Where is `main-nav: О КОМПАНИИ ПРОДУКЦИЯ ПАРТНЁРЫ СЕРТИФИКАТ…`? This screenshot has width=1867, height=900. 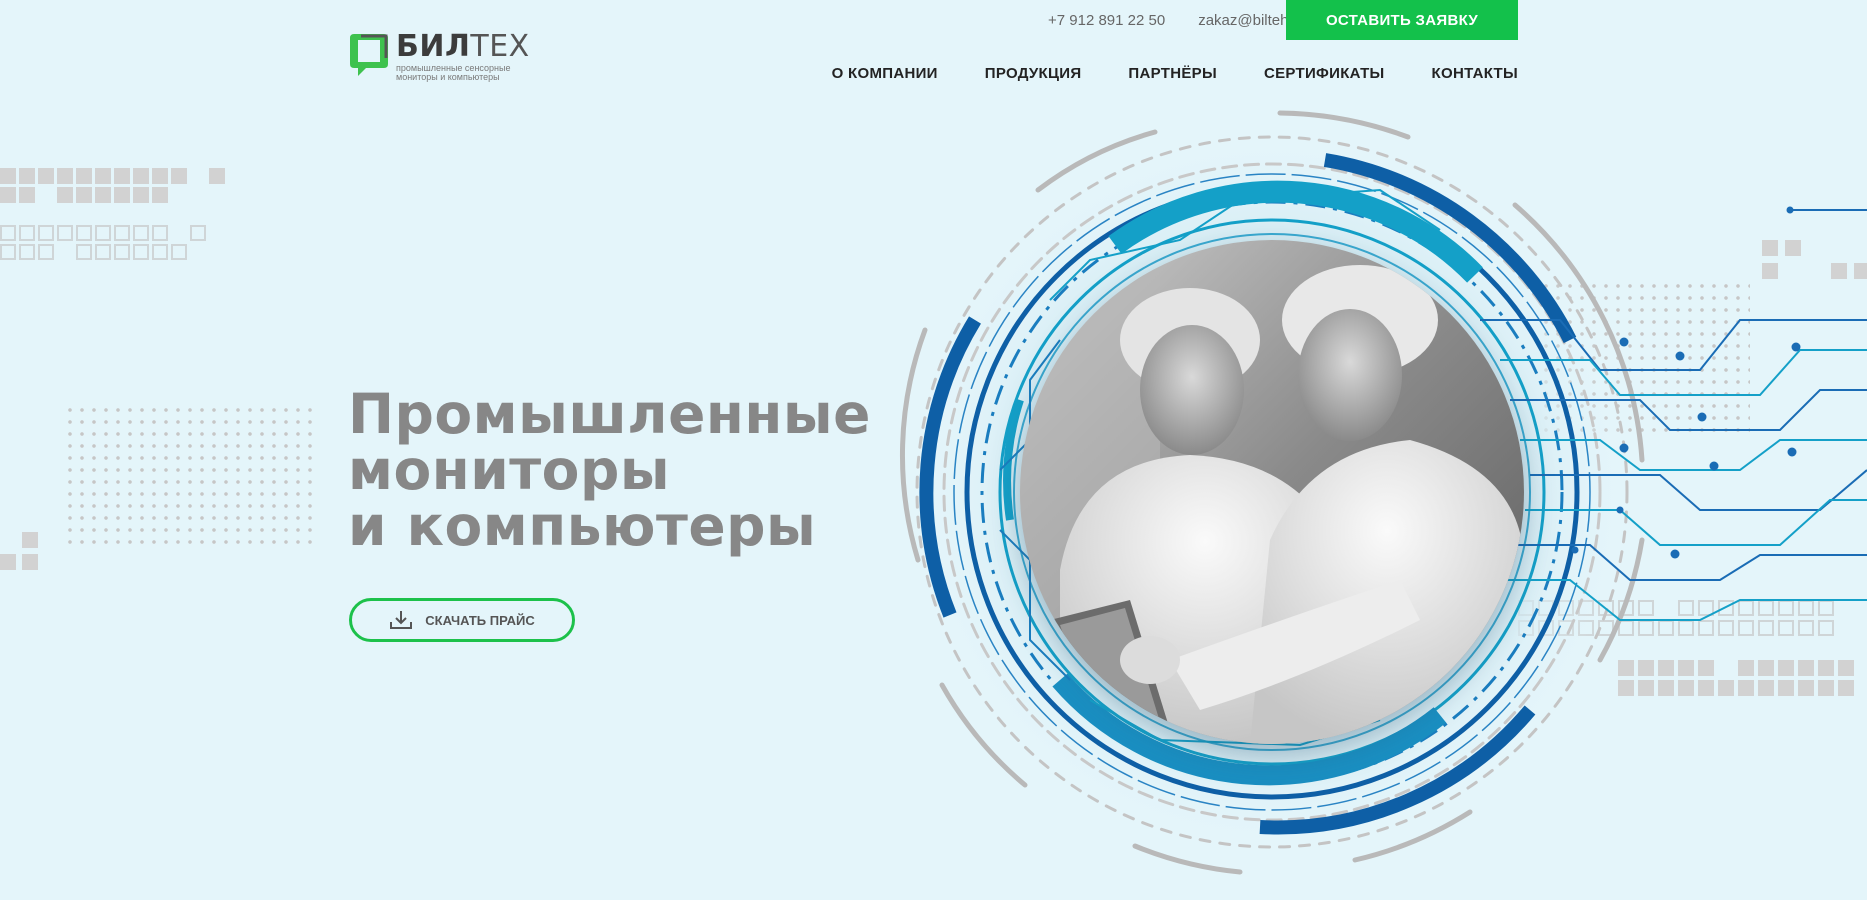
main-nav: О КОМПАНИИ ПРОДУКЦИЯ ПАРТНЁРЫ СЕРТИФИКАТ… is located at coordinates (1175, 73).